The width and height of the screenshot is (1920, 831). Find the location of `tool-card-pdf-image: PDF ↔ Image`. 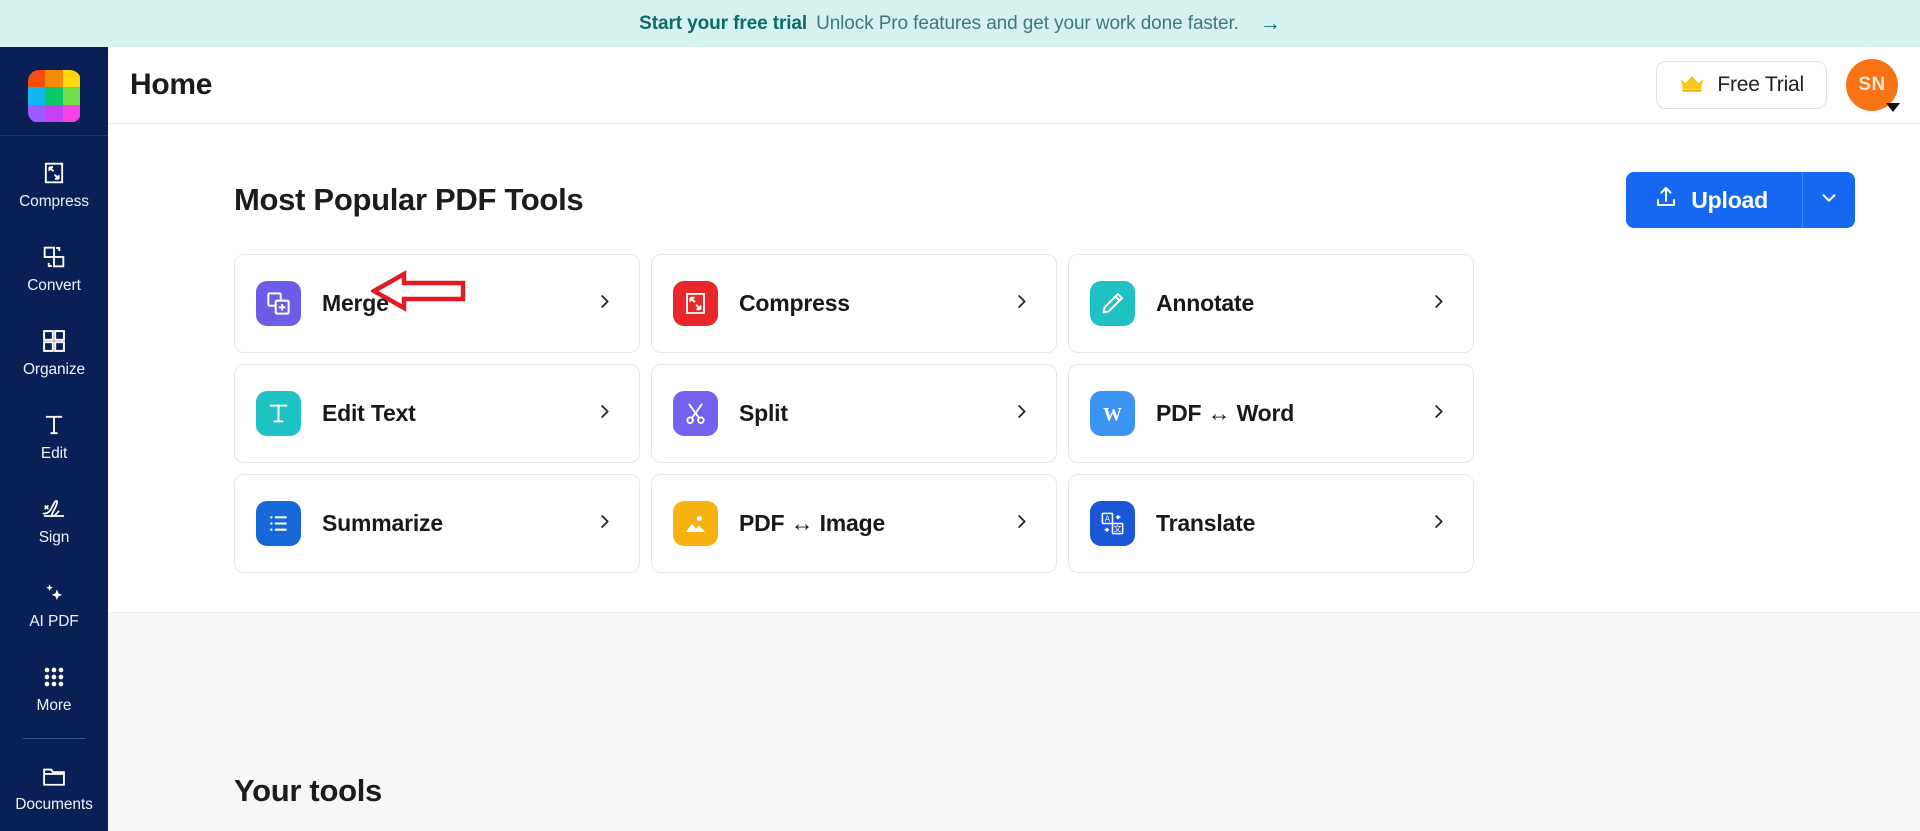

tool-card-pdf-image: PDF ↔ Image is located at coordinates (854, 523).